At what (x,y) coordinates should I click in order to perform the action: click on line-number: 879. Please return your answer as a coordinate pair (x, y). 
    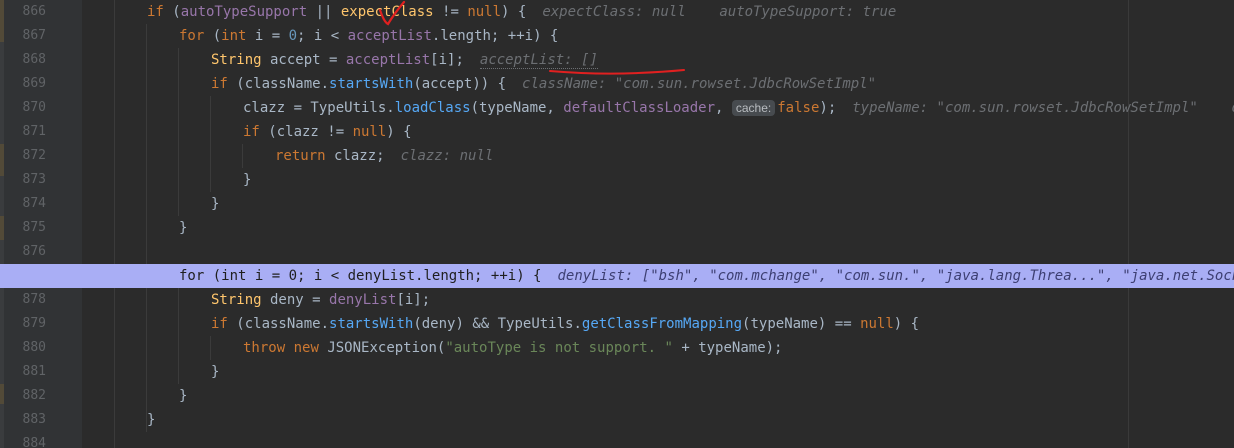
    Looking at the image, I should click on (25, 324).